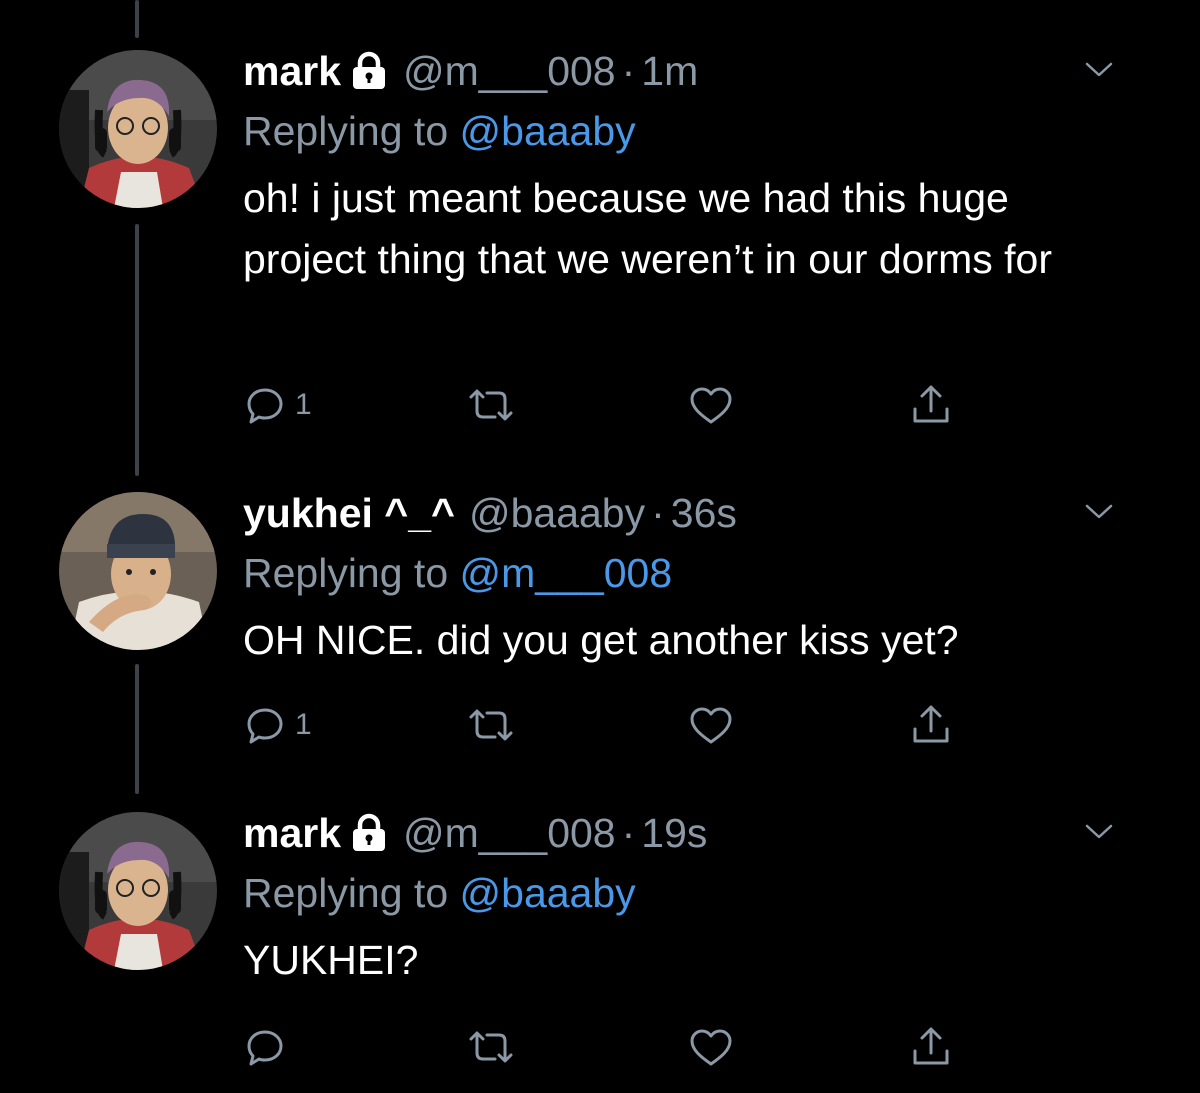  I want to click on replying-to-label: Replying to, so click(346, 893).